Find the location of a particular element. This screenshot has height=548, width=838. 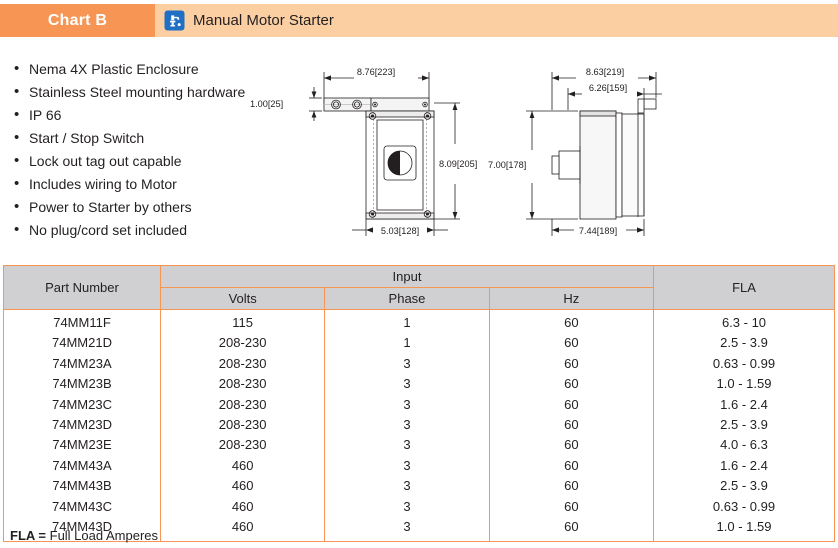

cell-part-number: 74MM43B is located at coordinates (82, 486).